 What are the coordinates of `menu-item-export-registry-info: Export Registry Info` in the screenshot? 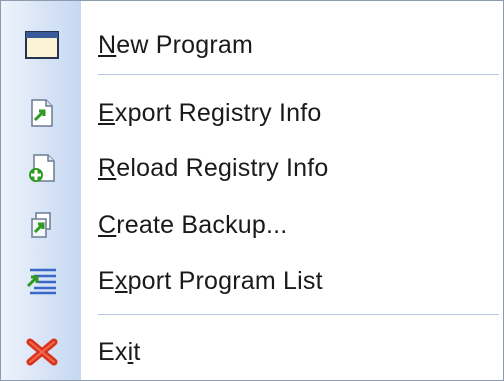 It's located at (252, 113).